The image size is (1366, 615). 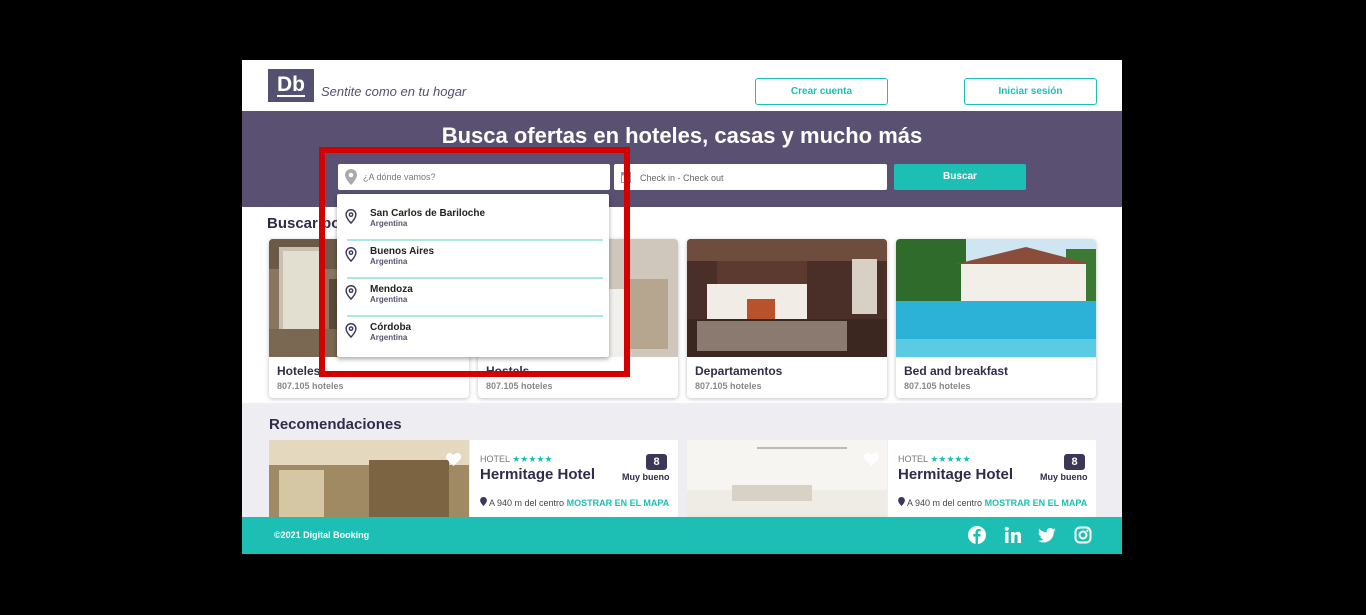 What do you see at coordinates (1013, 535) in the screenshot?
I see `linkedin-icon` at bounding box center [1013, 535].